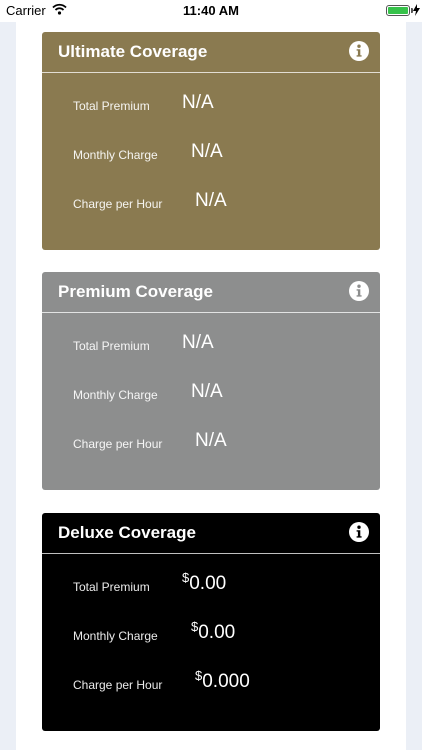 The width and height of the screenshot is (422, 750). I want to click on card-header: Ultimate Coverage, so click(211, 52).